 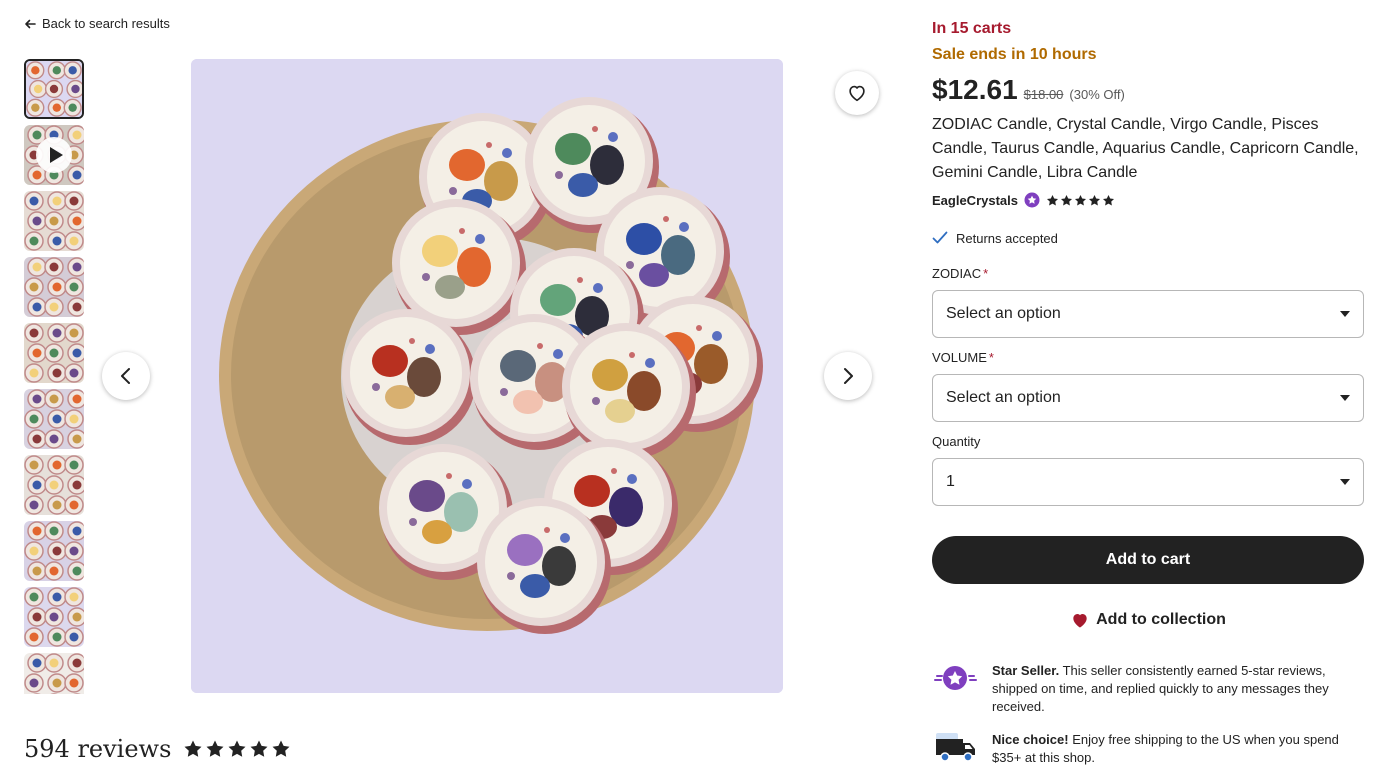 What do you see at coordinates (1148, 560) in the screenshot?
I see `add-to-cart-button: Add to cart` at bounding box center [1148, 560].